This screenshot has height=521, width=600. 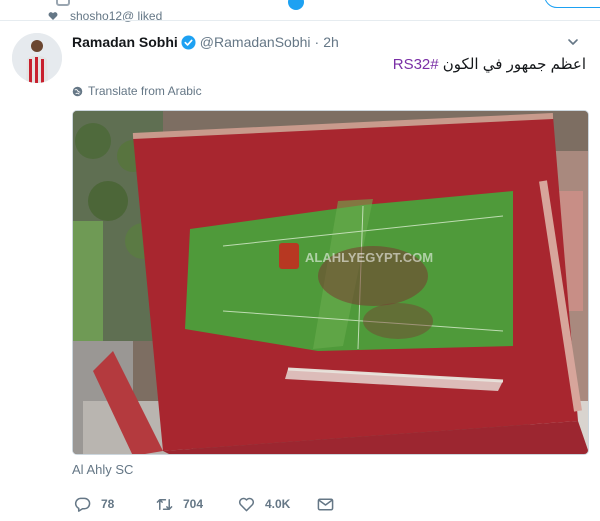 I want to click on home-icon, so click(x=63, y=3).